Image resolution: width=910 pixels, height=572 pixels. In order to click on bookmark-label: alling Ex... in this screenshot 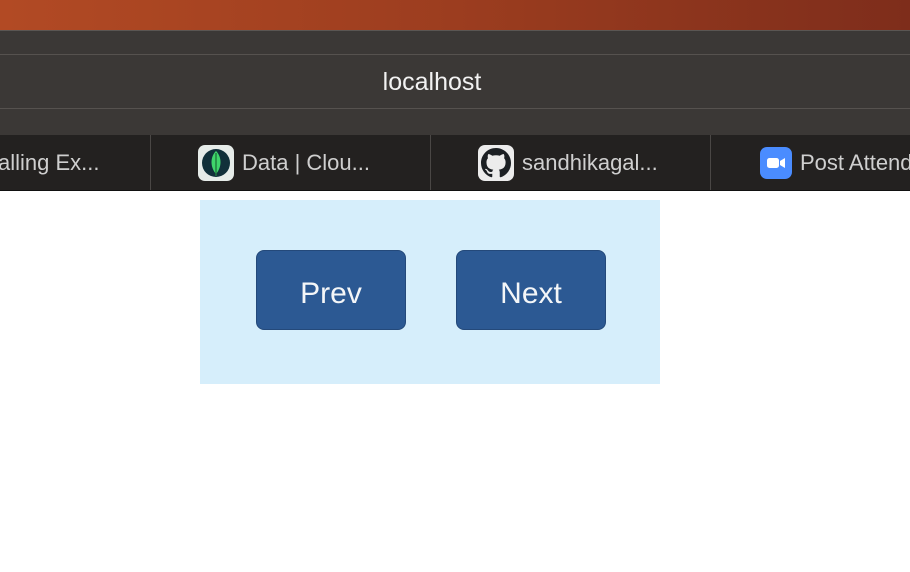, I will do `click(50, 162)`.